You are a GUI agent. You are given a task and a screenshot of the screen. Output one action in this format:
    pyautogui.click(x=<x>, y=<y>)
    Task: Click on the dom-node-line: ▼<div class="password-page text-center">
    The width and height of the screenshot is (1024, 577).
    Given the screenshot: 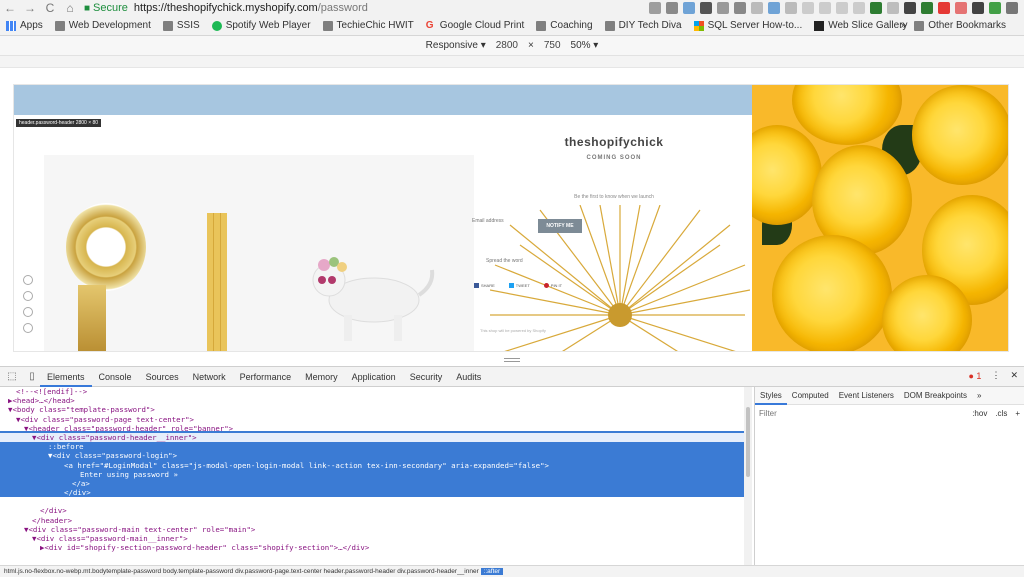 What is the action you would take?
    pyautogui.click(x=376, y=419)
    